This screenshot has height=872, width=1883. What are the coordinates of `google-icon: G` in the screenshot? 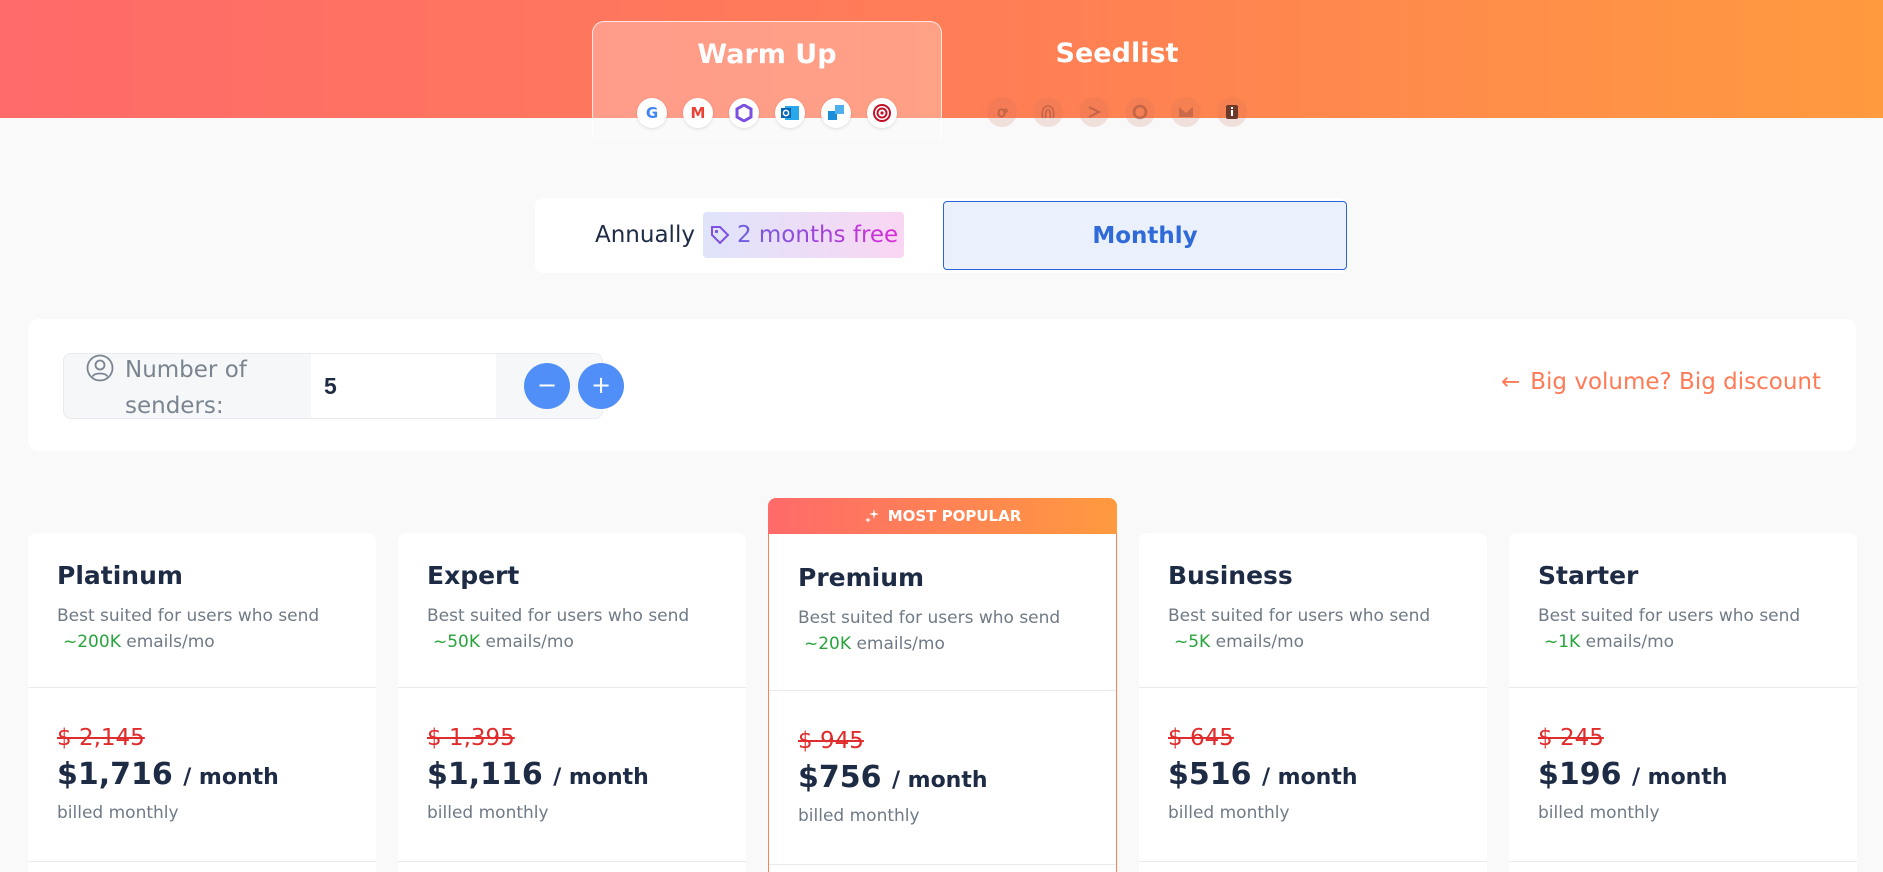 It's located at (652, 113).